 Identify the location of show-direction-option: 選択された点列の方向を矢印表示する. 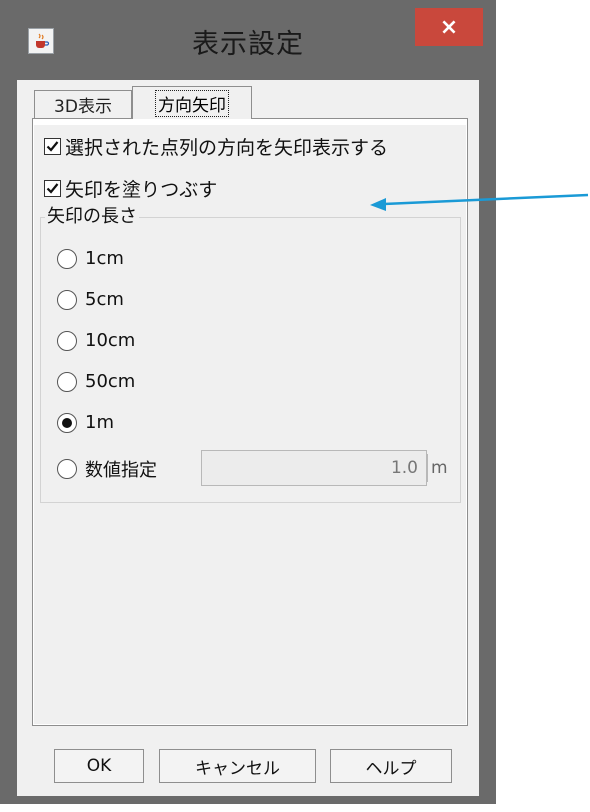
(216, 146).